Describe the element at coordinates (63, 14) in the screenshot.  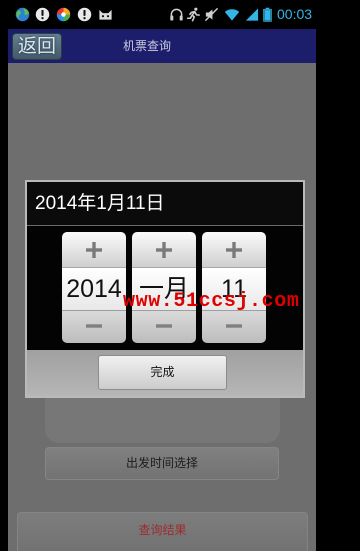
I see `pinwheel-icon` at that location.